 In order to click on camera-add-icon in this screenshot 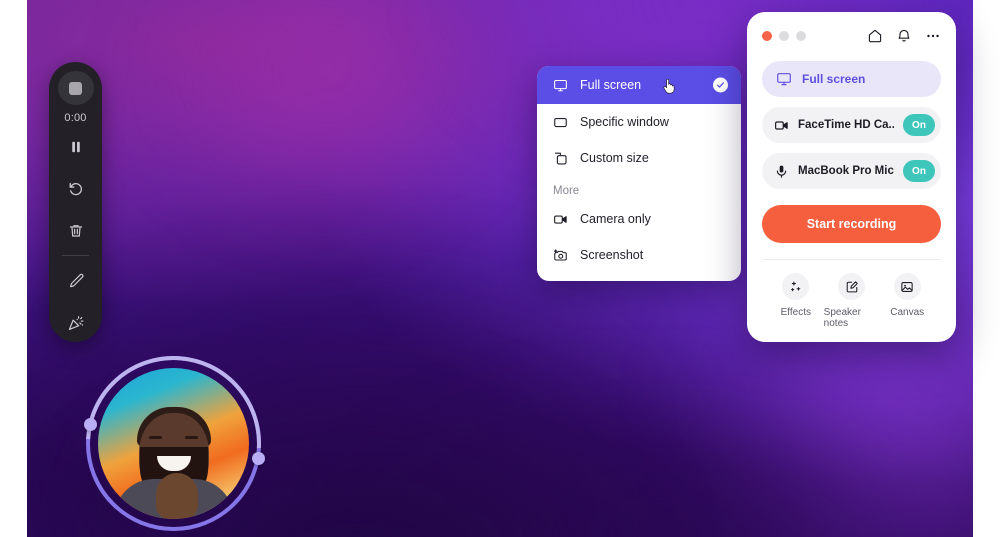, I will do `click(560, 254)`.